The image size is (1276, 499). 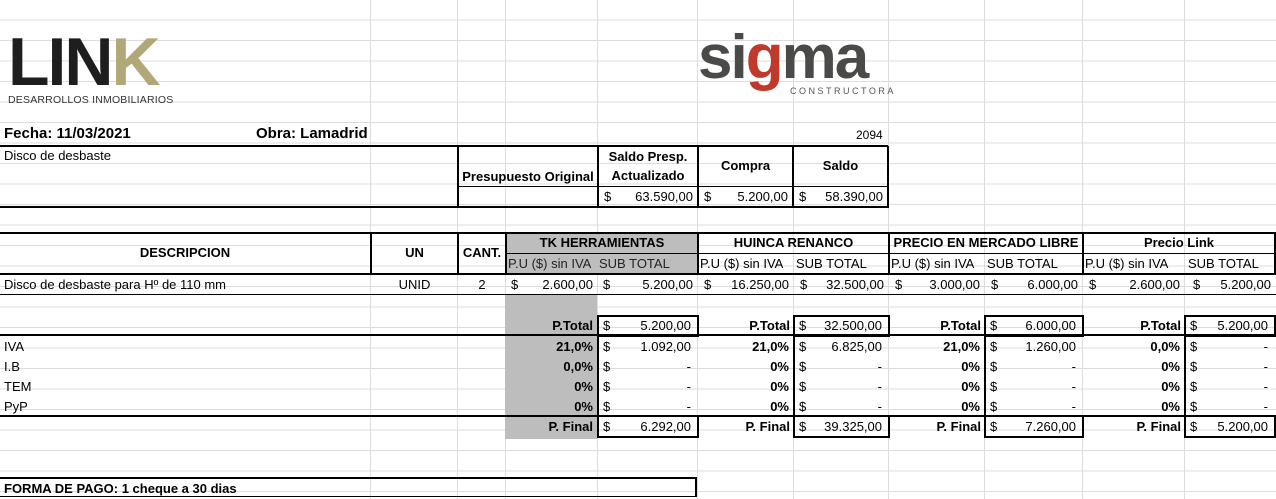 What do you see at coordinates (797, 60) in the screenshot?
I see `sigma-logo: sigma CONSTRUCTORA` at bounding box center [797, 60].